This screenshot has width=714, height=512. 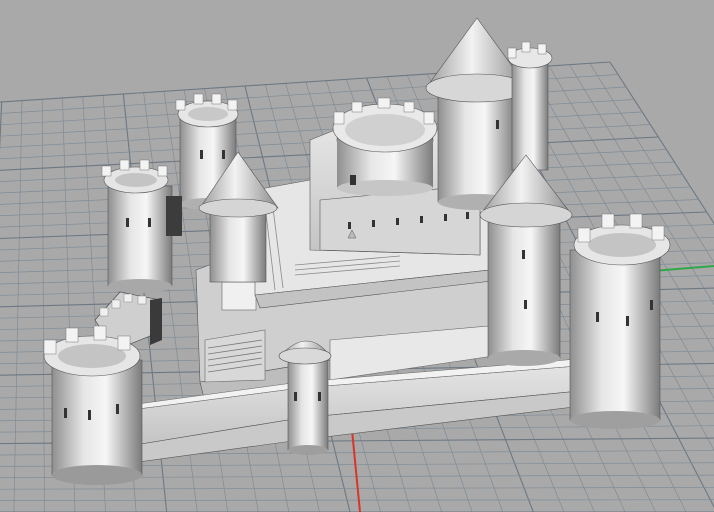 I want to click on left-tower, so click(x=141, y=226).